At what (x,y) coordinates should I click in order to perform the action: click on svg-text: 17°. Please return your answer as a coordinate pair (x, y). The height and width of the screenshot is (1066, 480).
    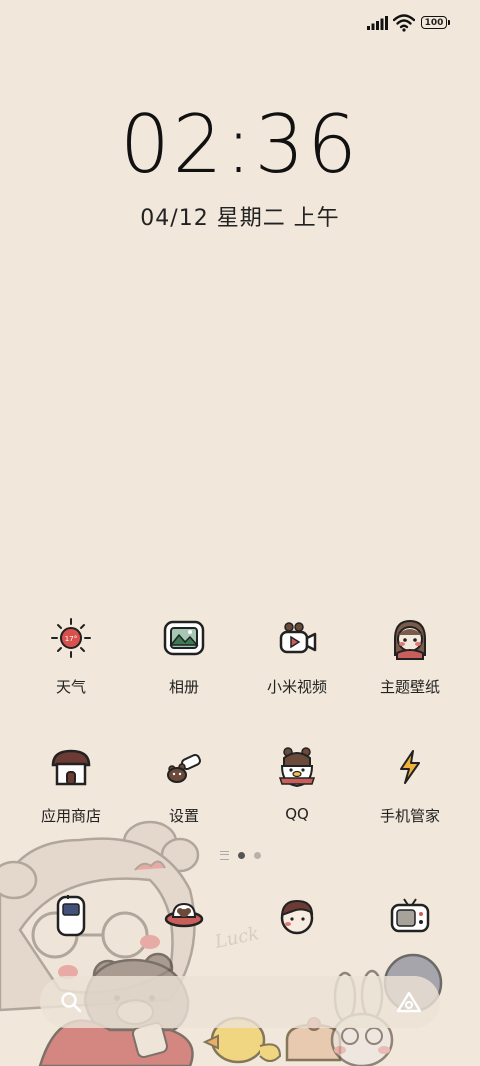
    Looking at the image, I should click on (71, 639).